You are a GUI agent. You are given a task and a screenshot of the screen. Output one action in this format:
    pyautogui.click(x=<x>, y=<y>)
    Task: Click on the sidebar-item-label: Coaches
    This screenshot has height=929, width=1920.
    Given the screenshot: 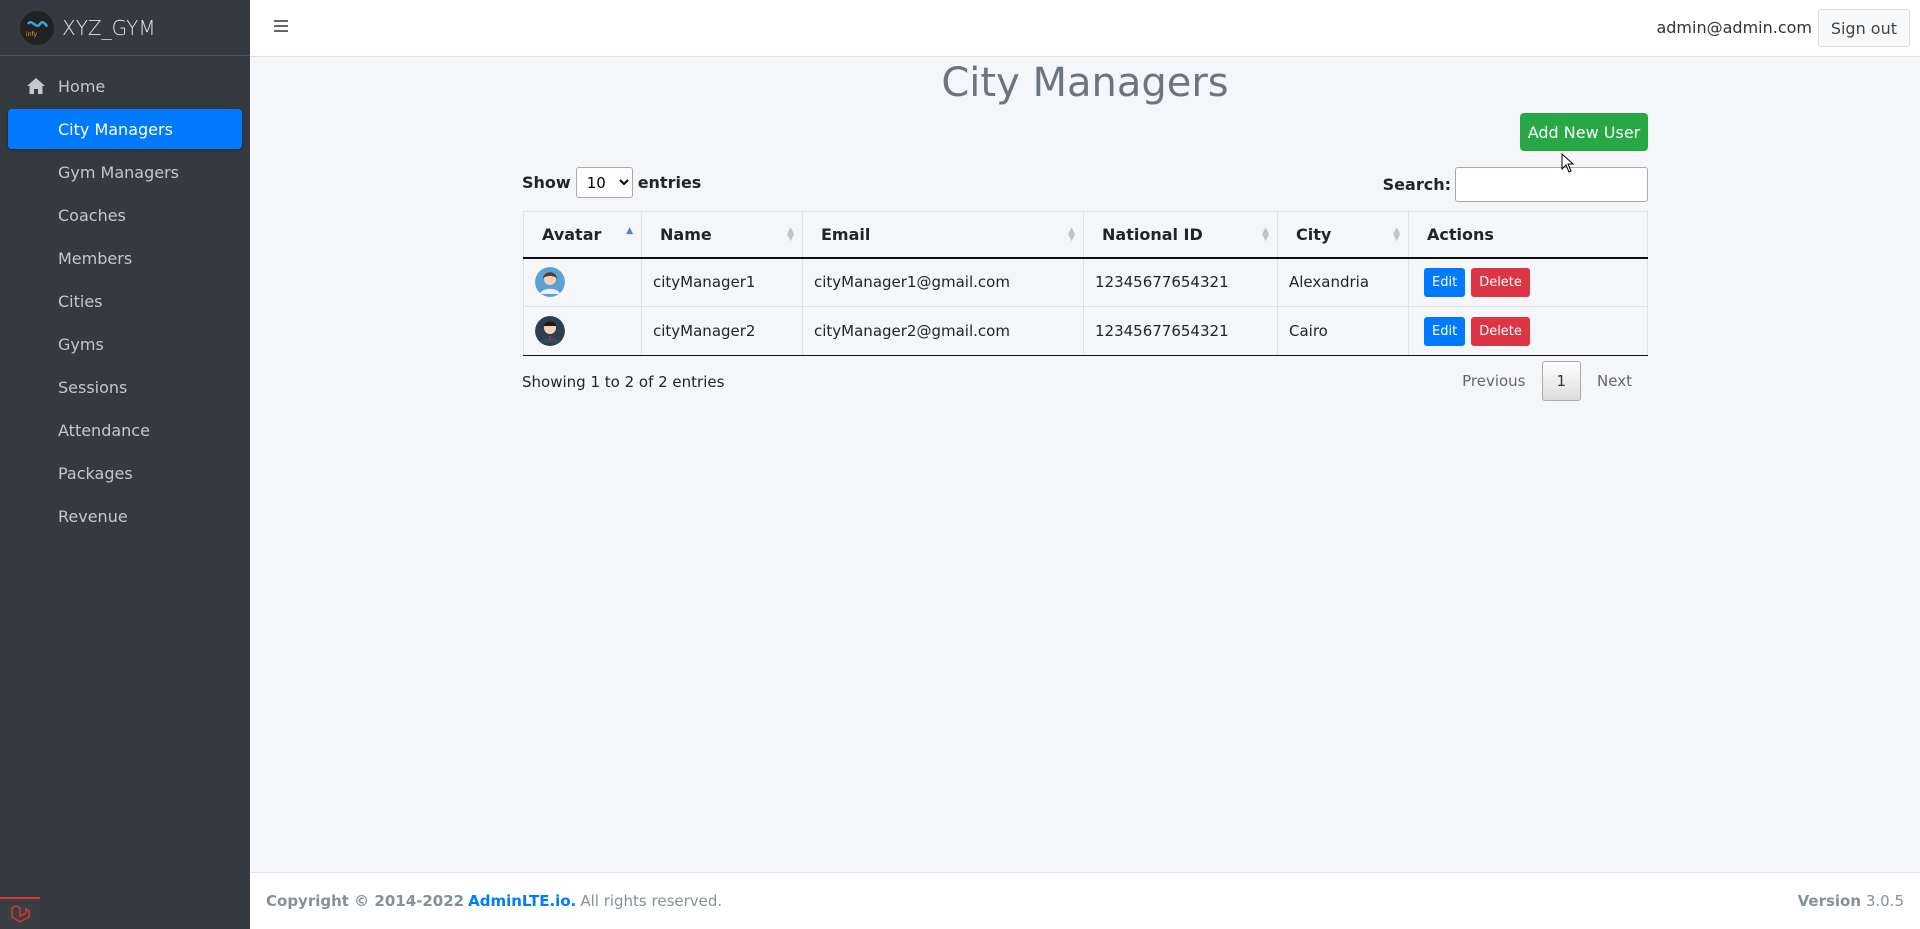 What is the action you would take?
    pyautogui.click(x=92, y=215)
    